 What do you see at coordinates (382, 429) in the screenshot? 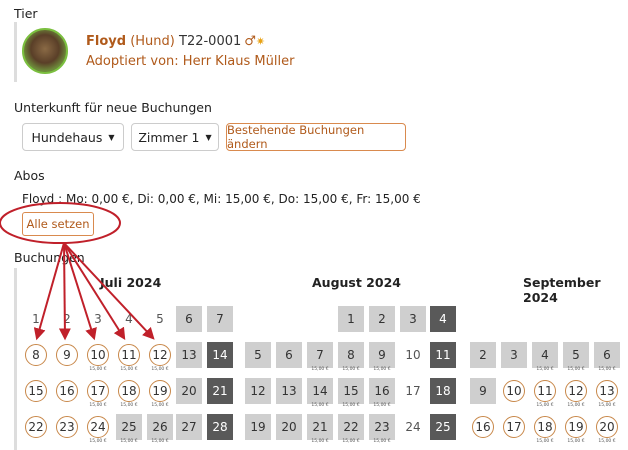
I see `calendar-day: 23 15,00 €` at bounding box center [382, 429].